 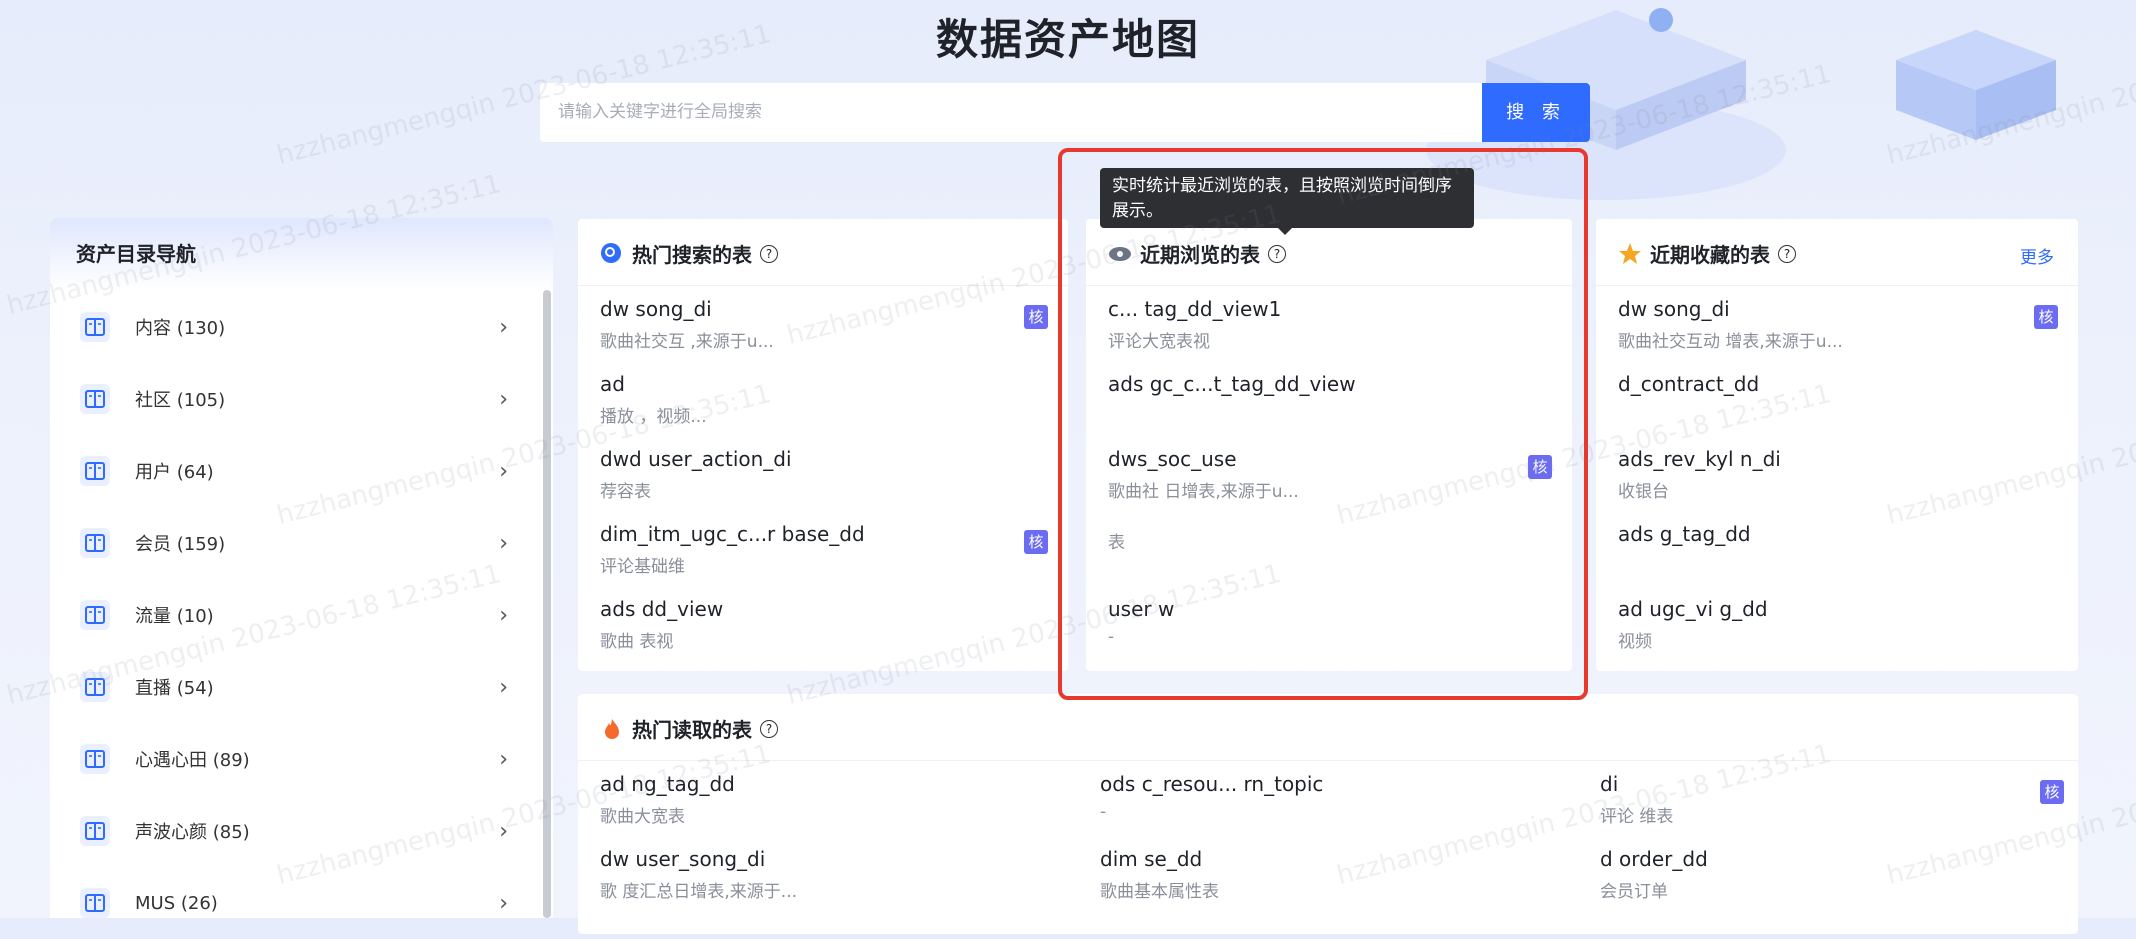 What do you see at coordinates (1103, 812) in the screenshot?
I see `table-description: -` at bounding box center [1103, 812].